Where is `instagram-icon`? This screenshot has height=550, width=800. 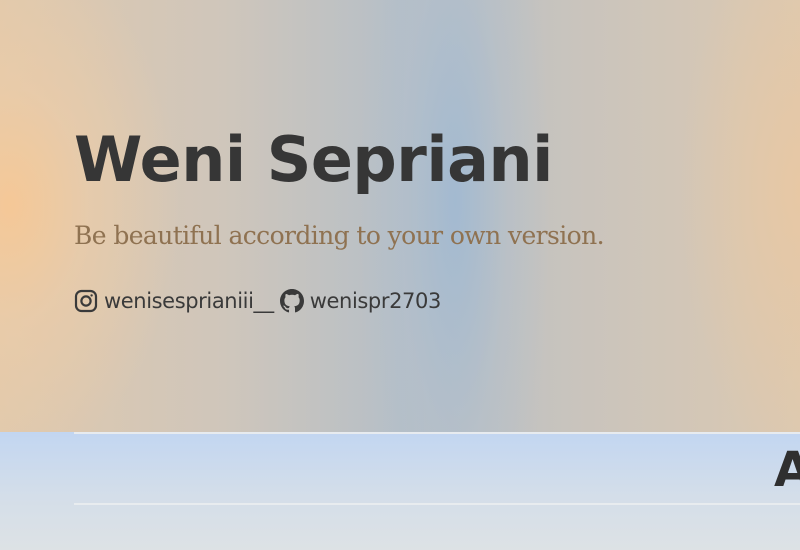 instagram-icon is located at coordinates (86, 301).